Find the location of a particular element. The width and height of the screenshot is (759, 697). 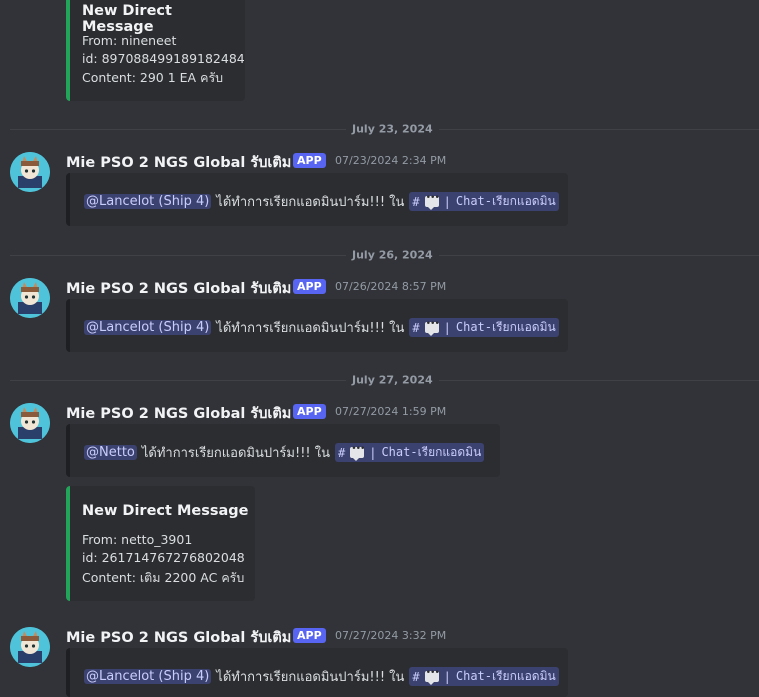

date-divider-label: July 26, 2024 is located at coordinates (392, 255).